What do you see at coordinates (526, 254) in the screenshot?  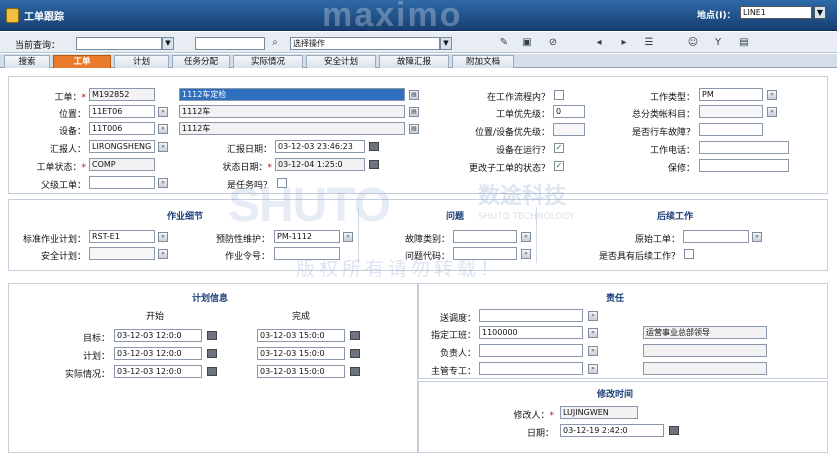 I see `problem-code-lookup-icon: »` at bounding box center [526, 254].